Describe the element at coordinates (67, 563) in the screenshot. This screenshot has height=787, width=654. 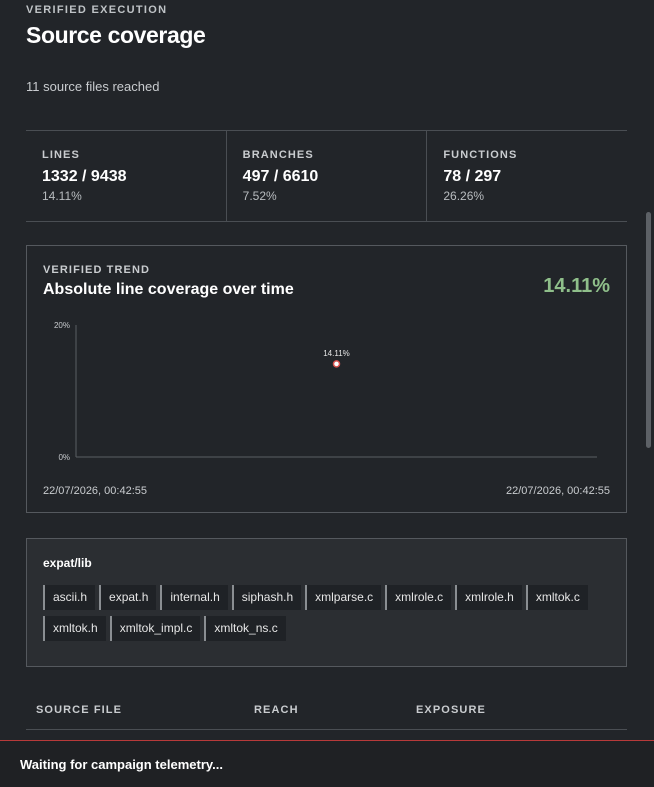
I see `library-title: expat/lib` at that location.